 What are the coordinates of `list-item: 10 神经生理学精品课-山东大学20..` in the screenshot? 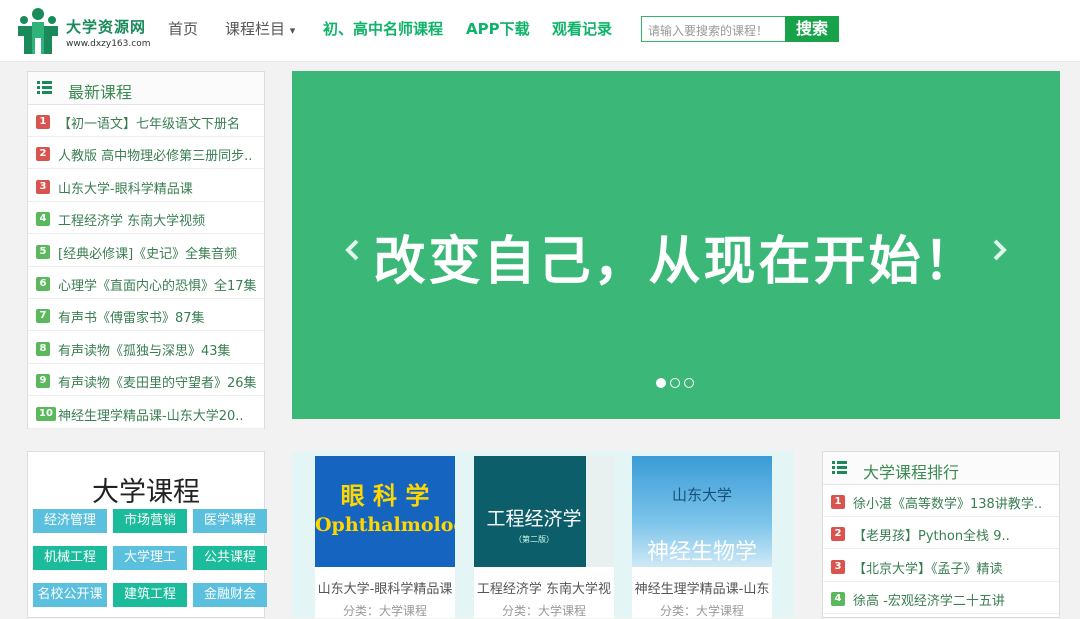 It's located at (146, 413).